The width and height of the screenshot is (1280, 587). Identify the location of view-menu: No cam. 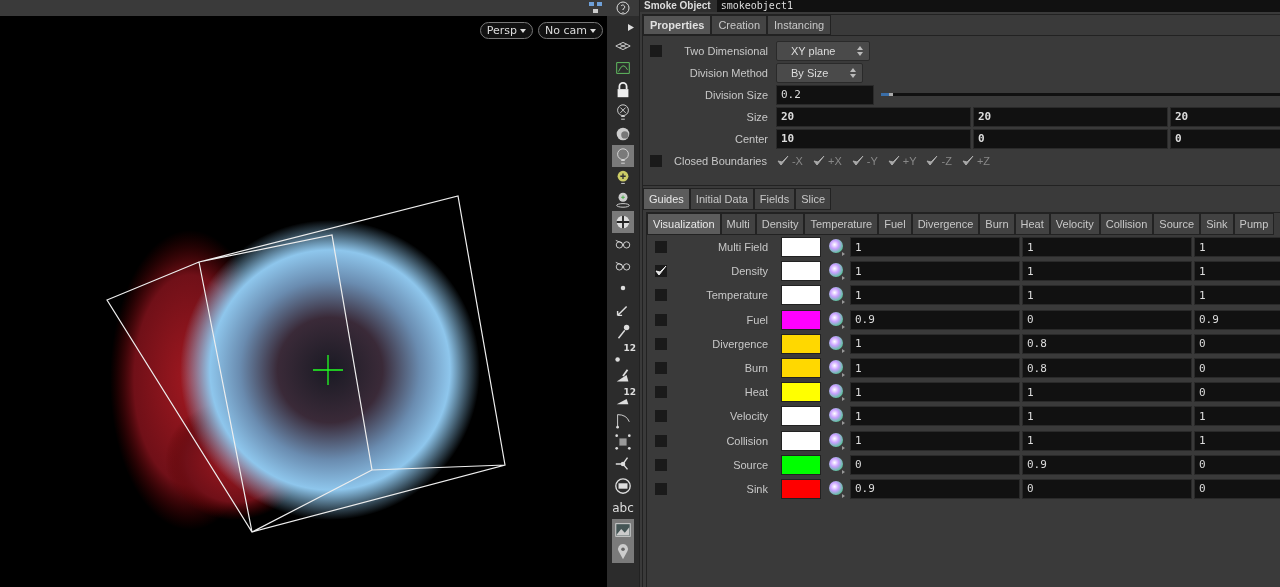
(570, 30).